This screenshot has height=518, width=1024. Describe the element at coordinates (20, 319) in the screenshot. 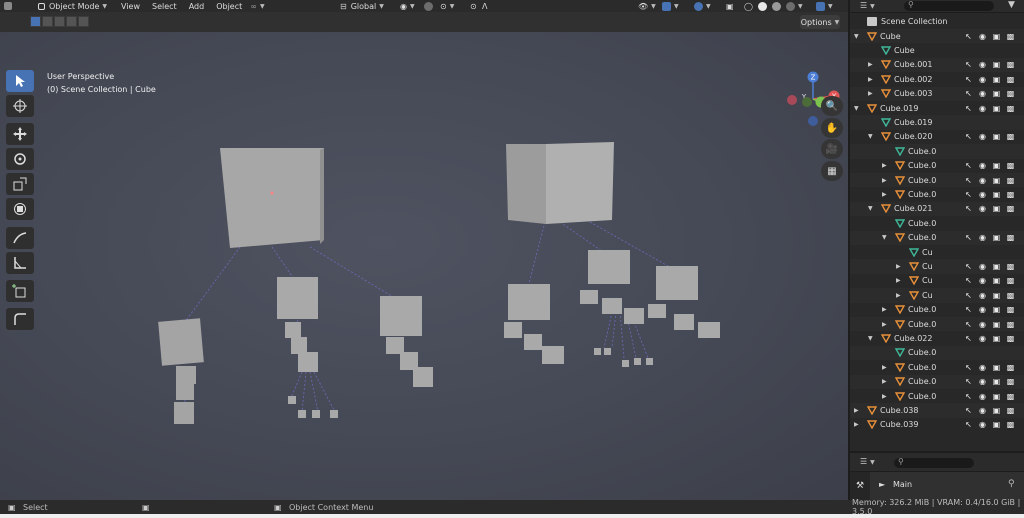

I see `bevel-tool` at that location.